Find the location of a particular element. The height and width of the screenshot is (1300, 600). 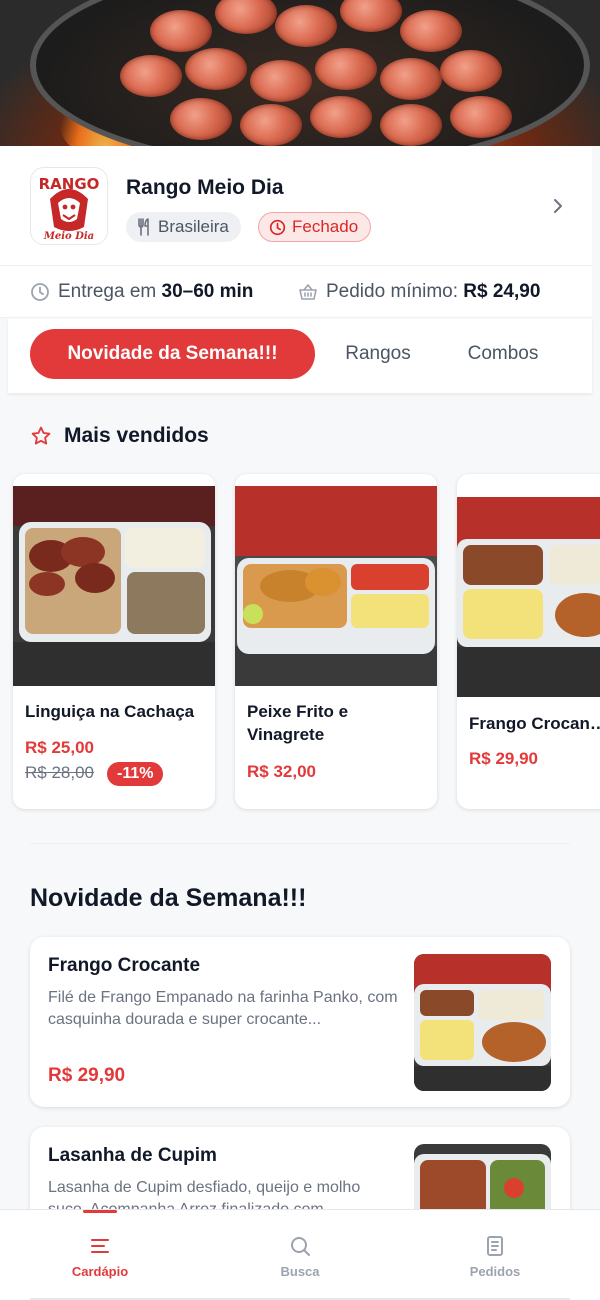

tab-combos: Combos is located at coordinates (503, 354).